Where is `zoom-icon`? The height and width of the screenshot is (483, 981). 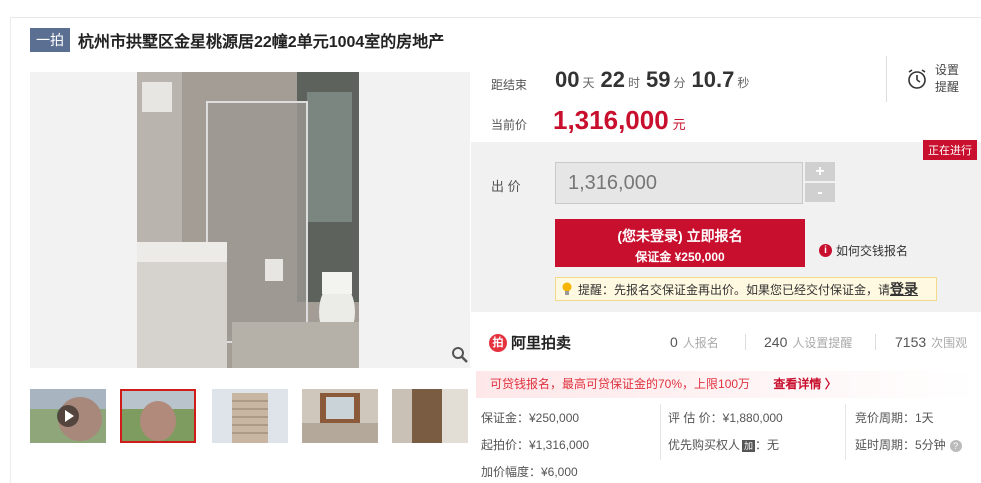 zoom-icon is located at coordinates (460, 355).